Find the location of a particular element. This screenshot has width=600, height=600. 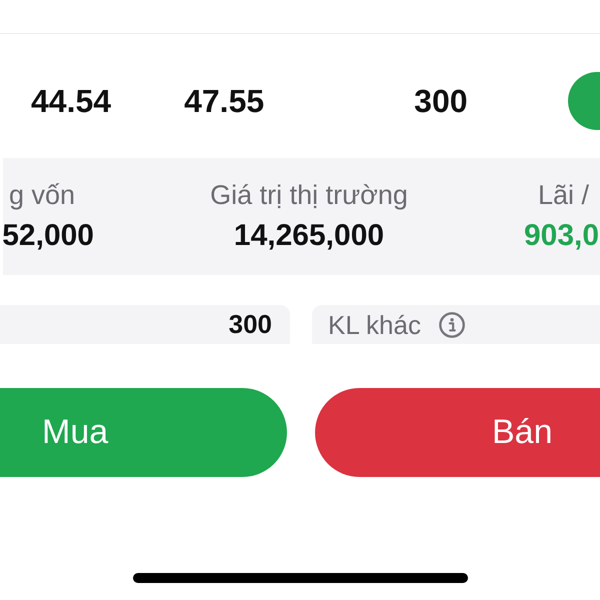

stat-value: 52,000 is located at coordinates (48, 236).